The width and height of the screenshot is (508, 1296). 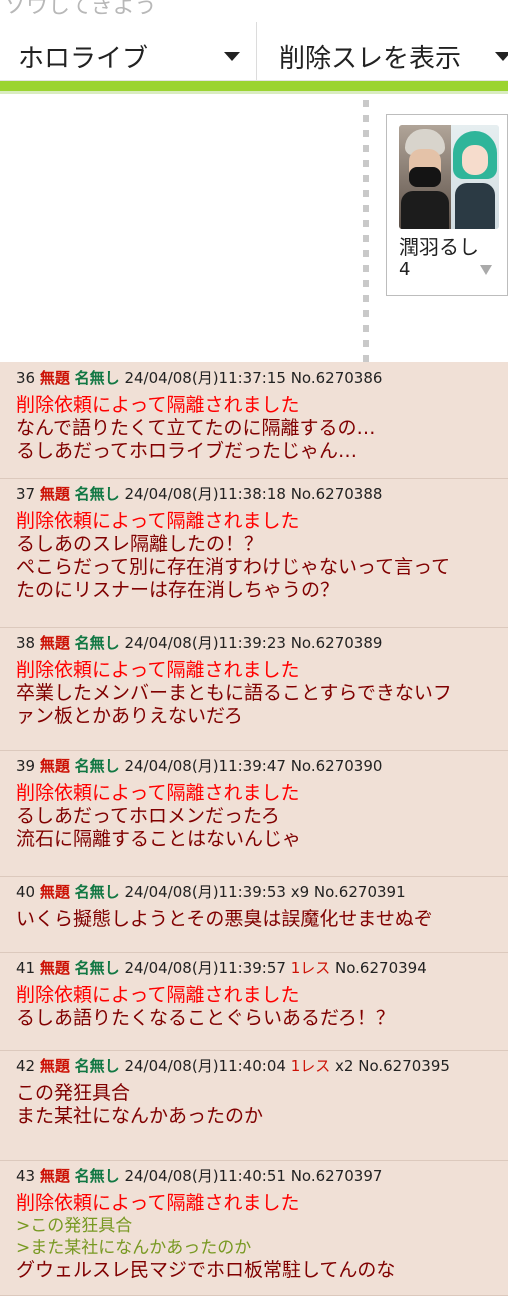 What do you see at coordinates (26, 892) in the screenshot?
I see `post-number: 40` at bounding box center [26, 892].